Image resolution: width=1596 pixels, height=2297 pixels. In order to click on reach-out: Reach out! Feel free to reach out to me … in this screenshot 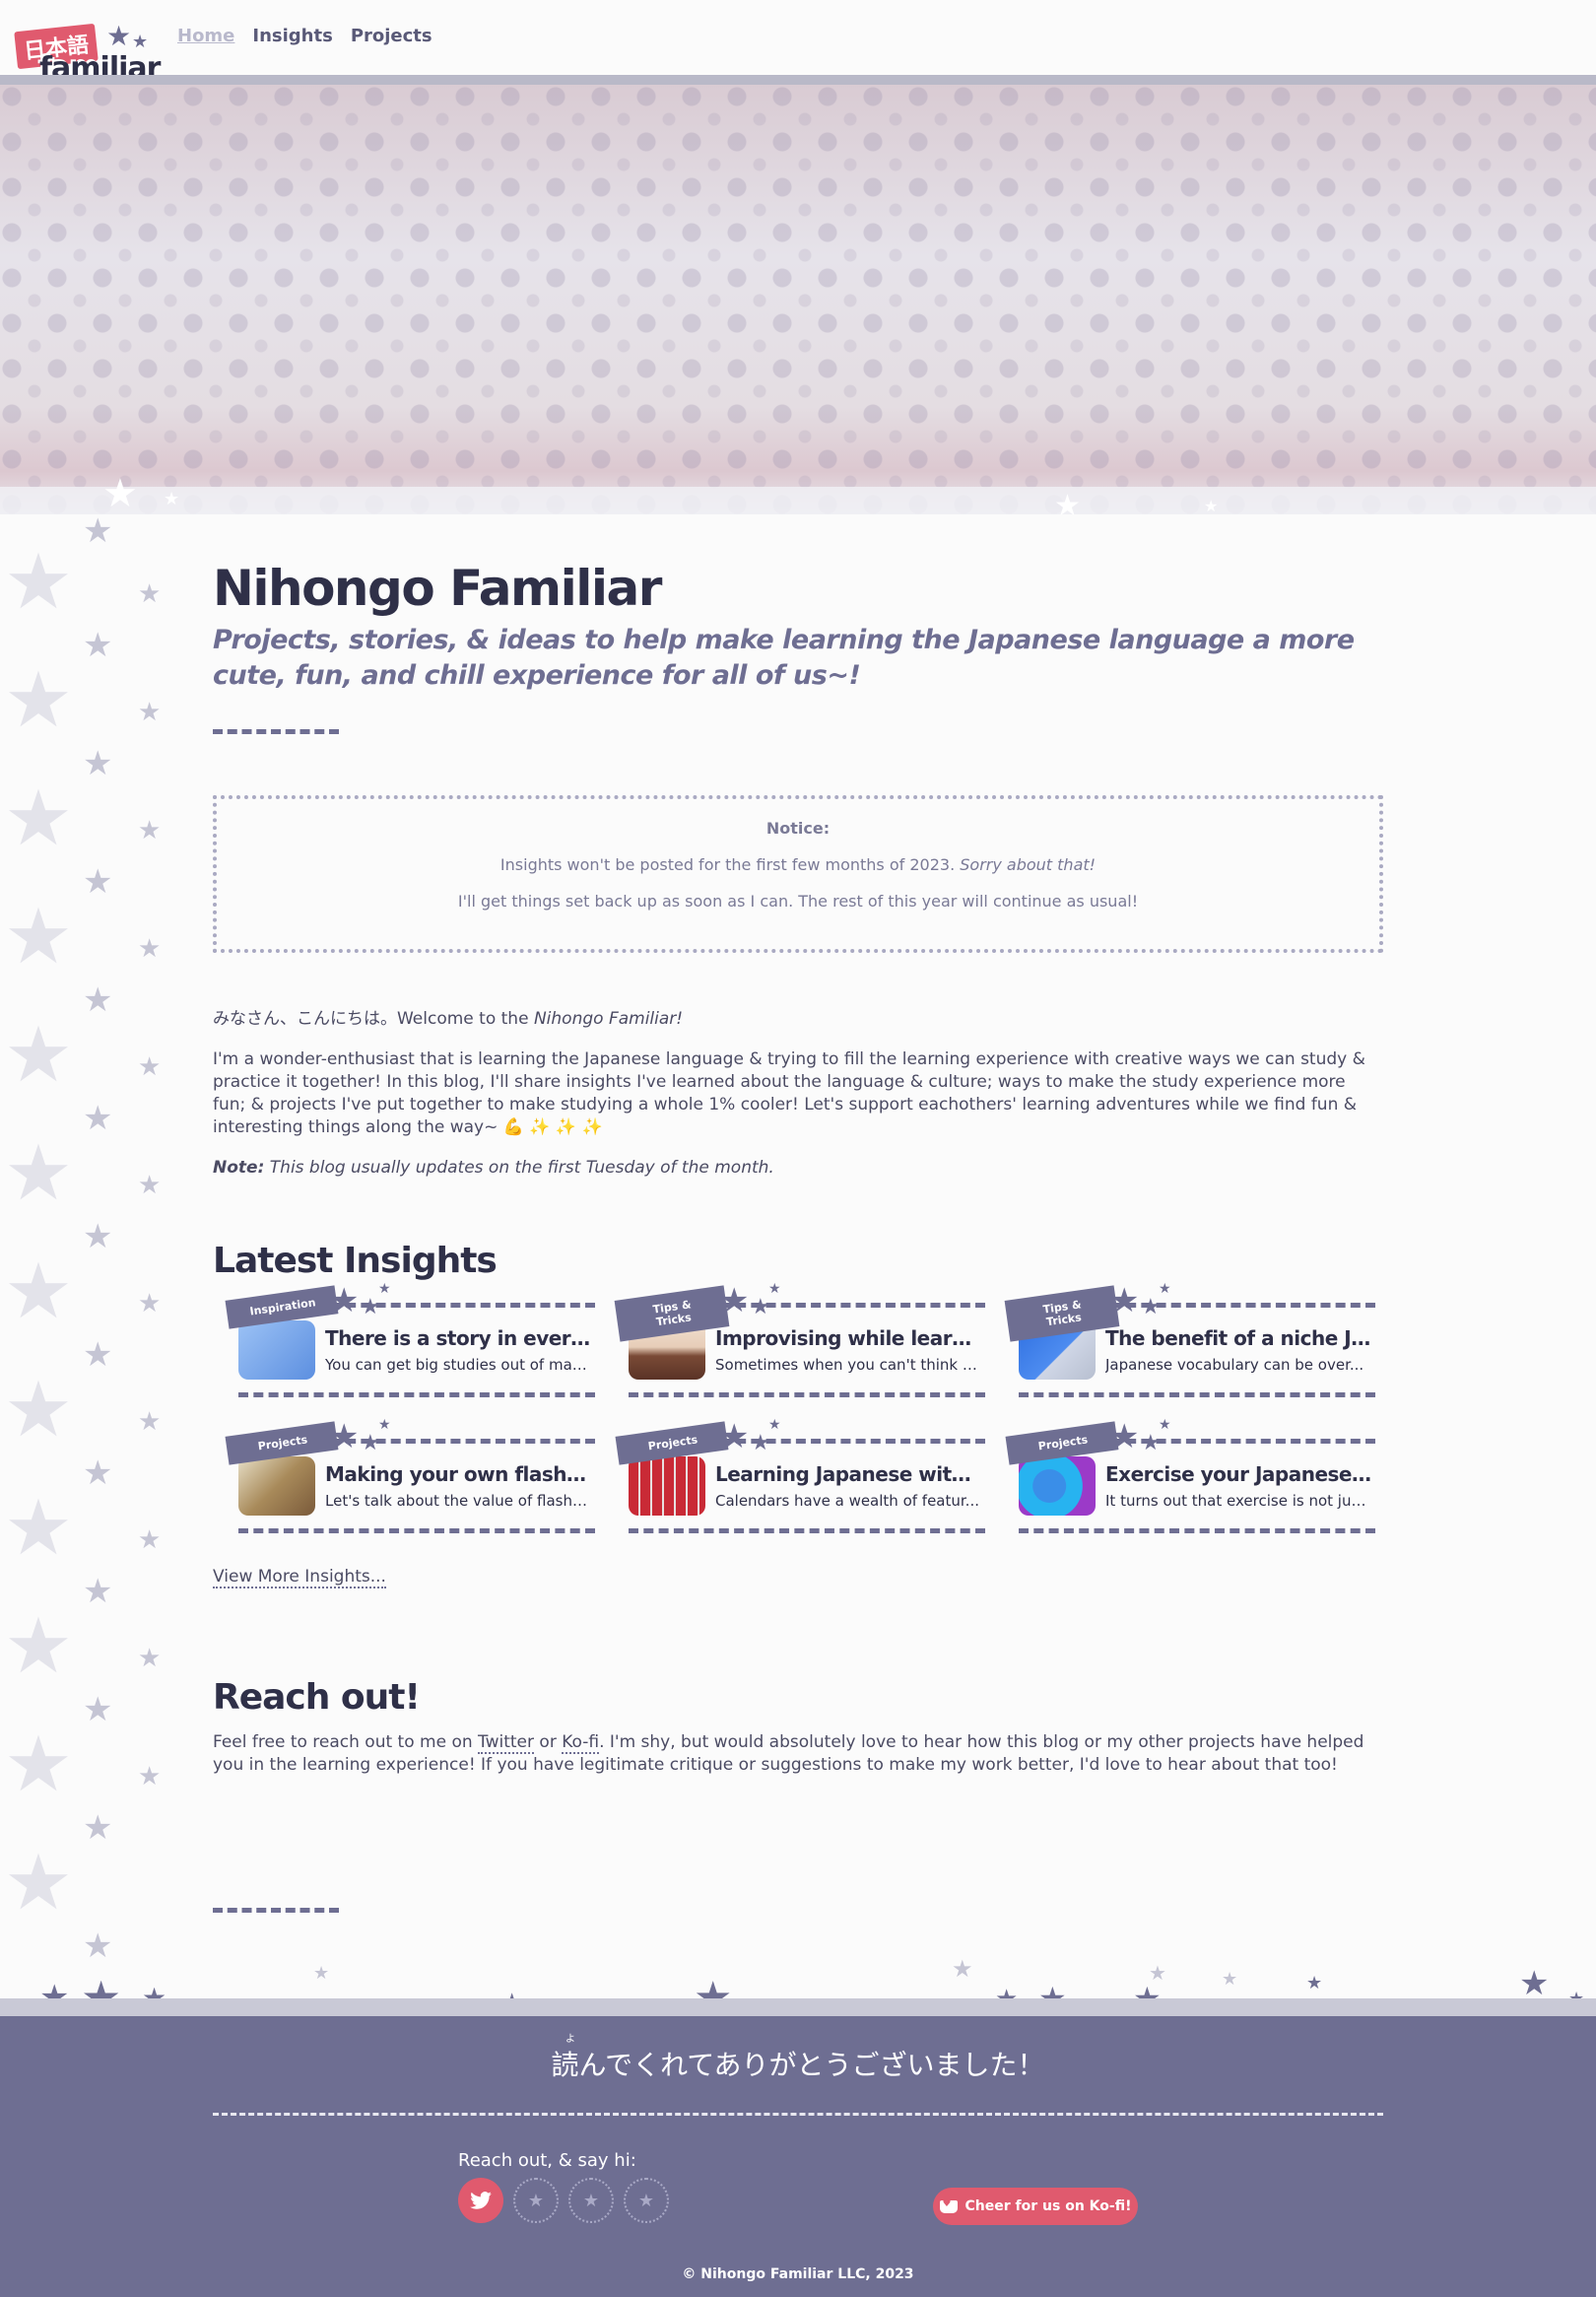, I will do `click(798, 1727)`.